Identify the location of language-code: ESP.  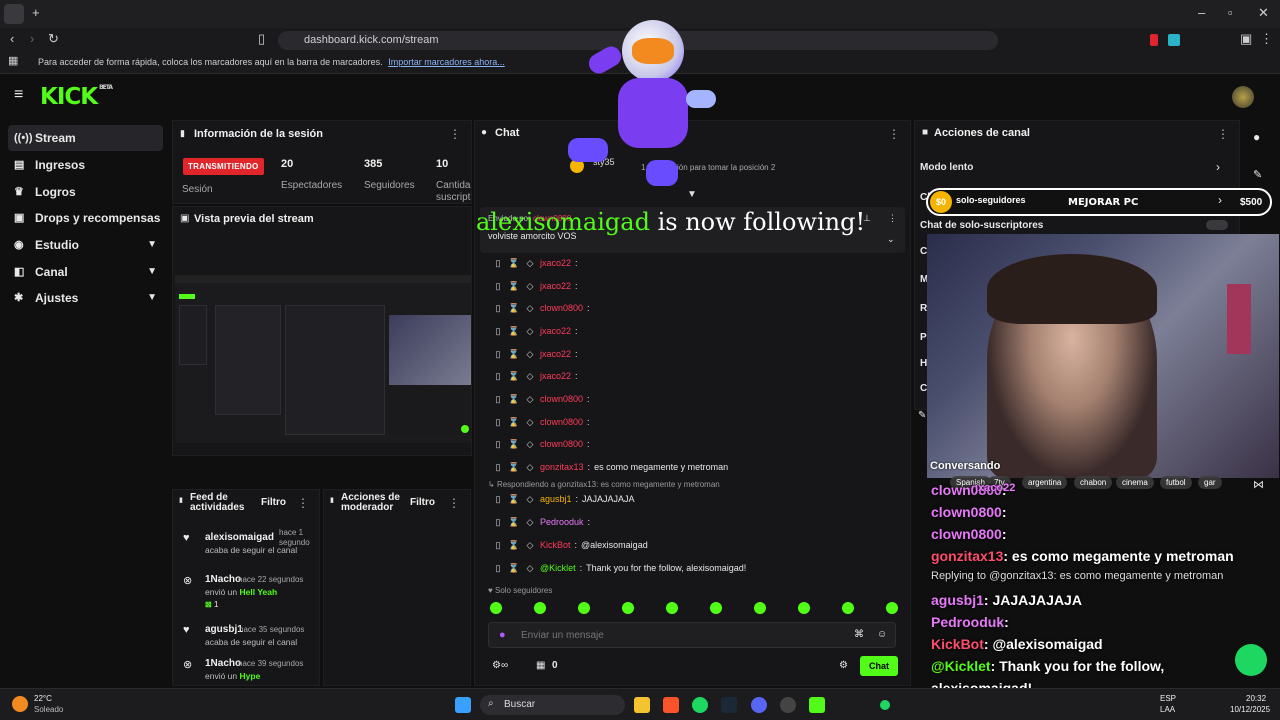
(1168, 698).